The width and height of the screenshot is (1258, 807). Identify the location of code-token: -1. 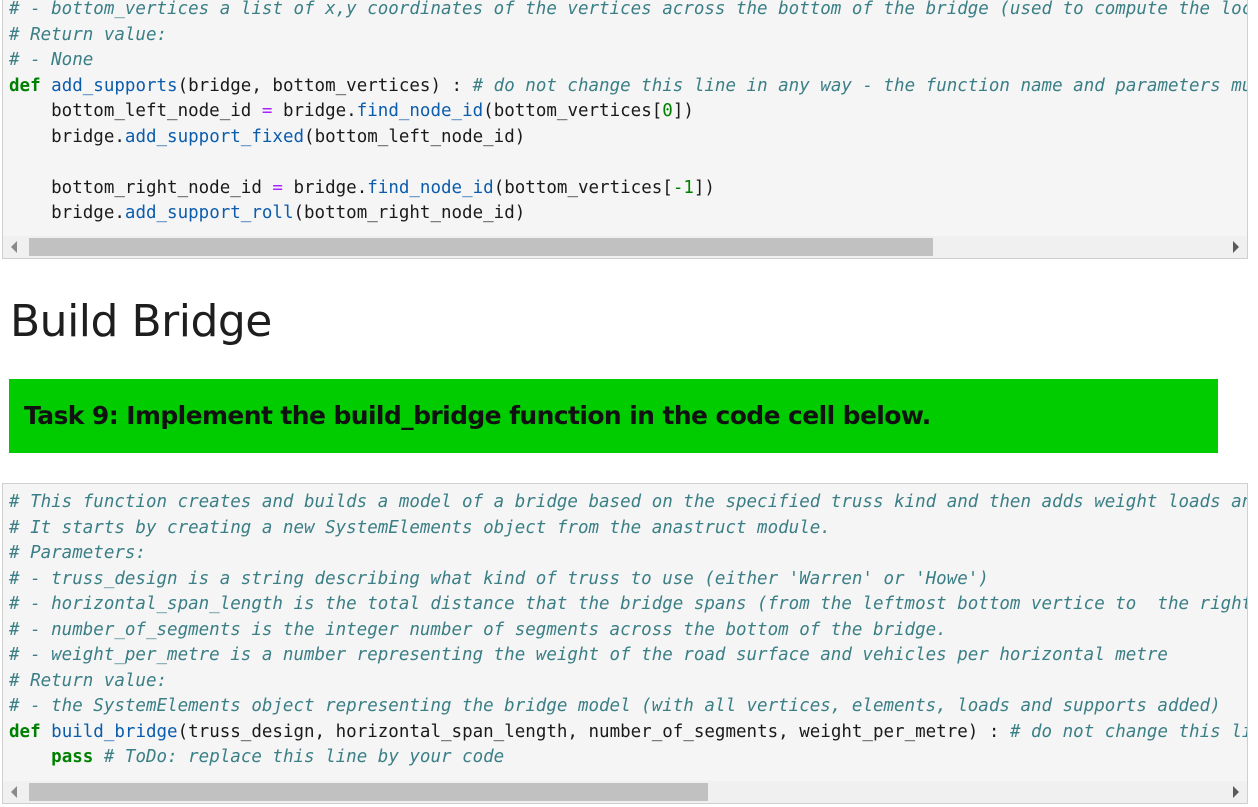
(683, 187).